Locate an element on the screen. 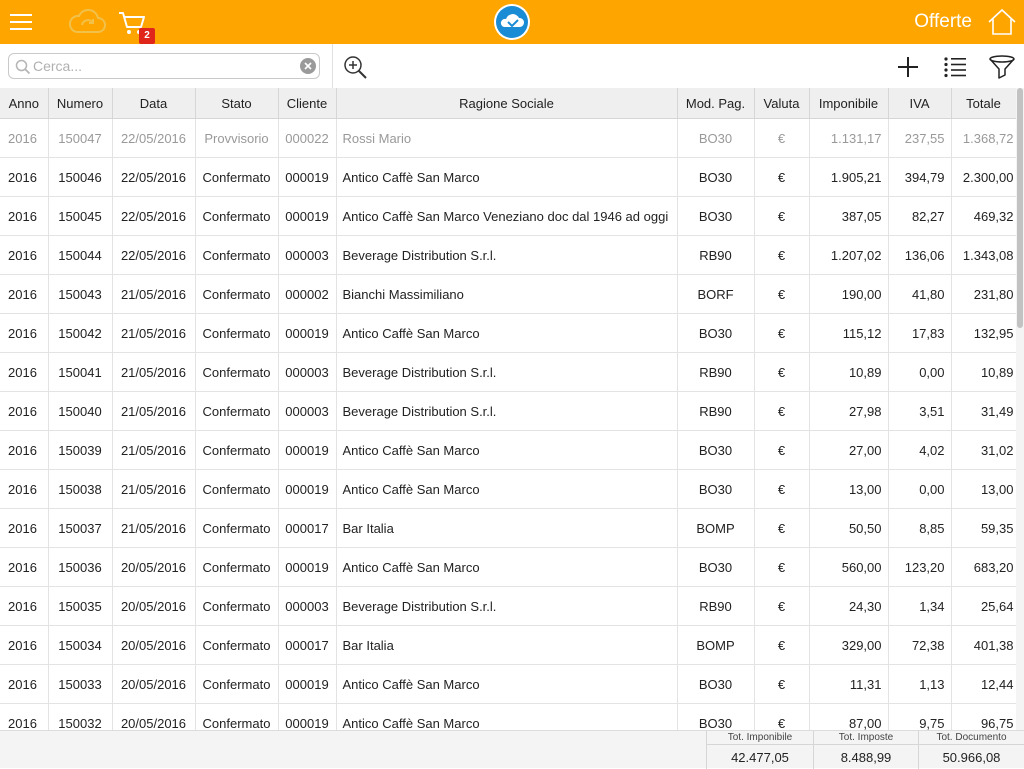  scrollbar is located at coordinates (1020, 409).